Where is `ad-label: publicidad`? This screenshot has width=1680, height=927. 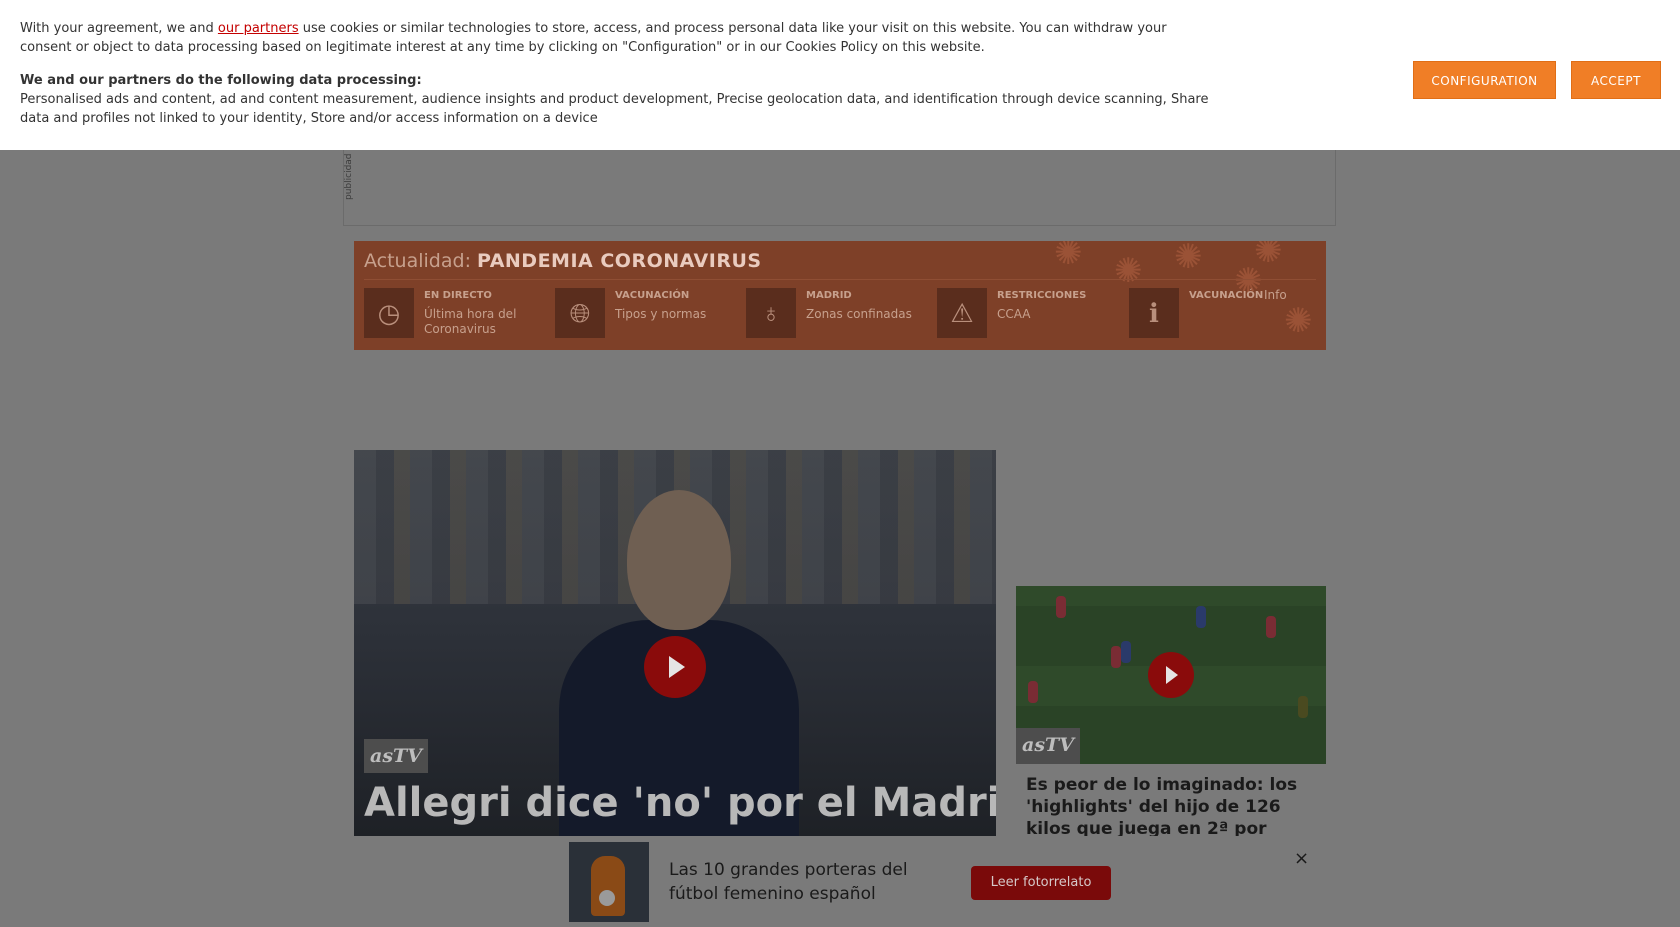
ad-label: publicidad is located at coordinates (349, 176).